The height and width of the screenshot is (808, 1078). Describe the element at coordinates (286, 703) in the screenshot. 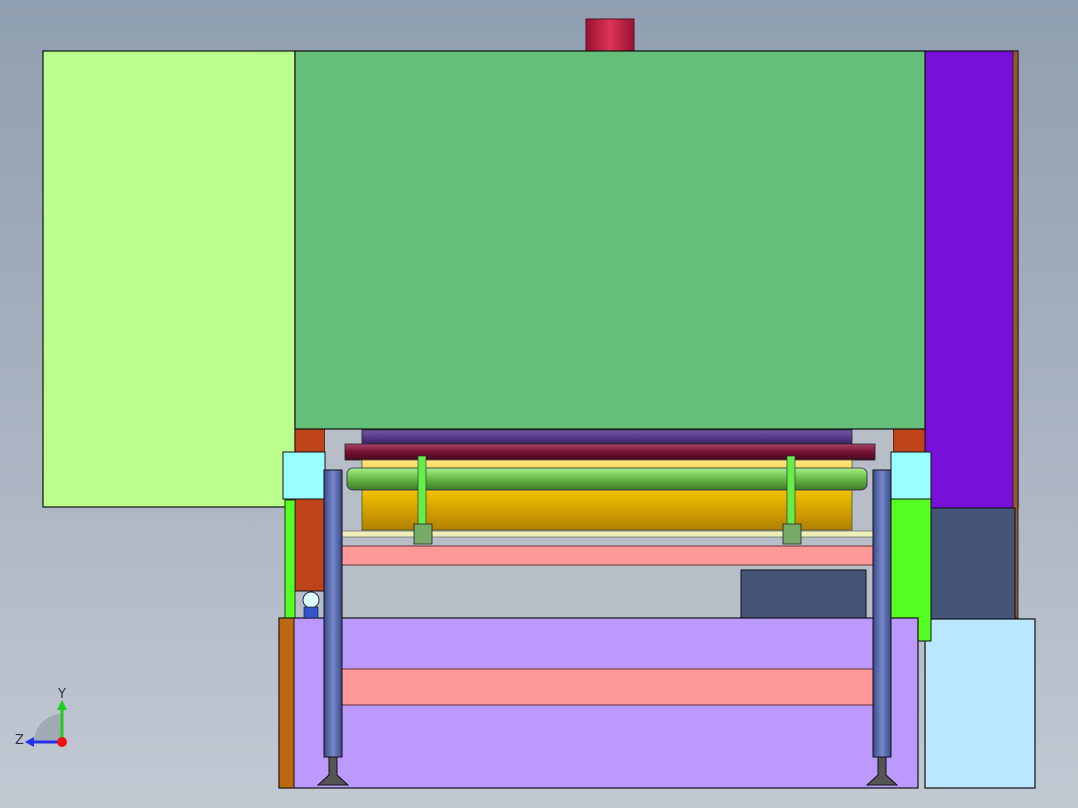

I see `base-left-strip` at that location.